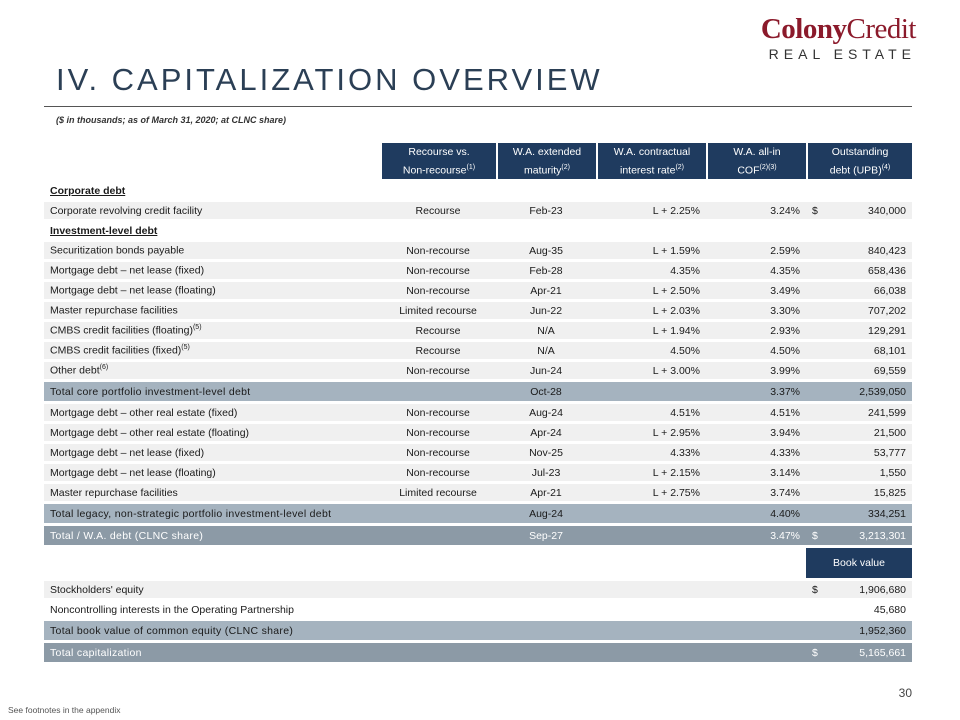  I want to click on header-book-value: Book value, so click(859, 563).